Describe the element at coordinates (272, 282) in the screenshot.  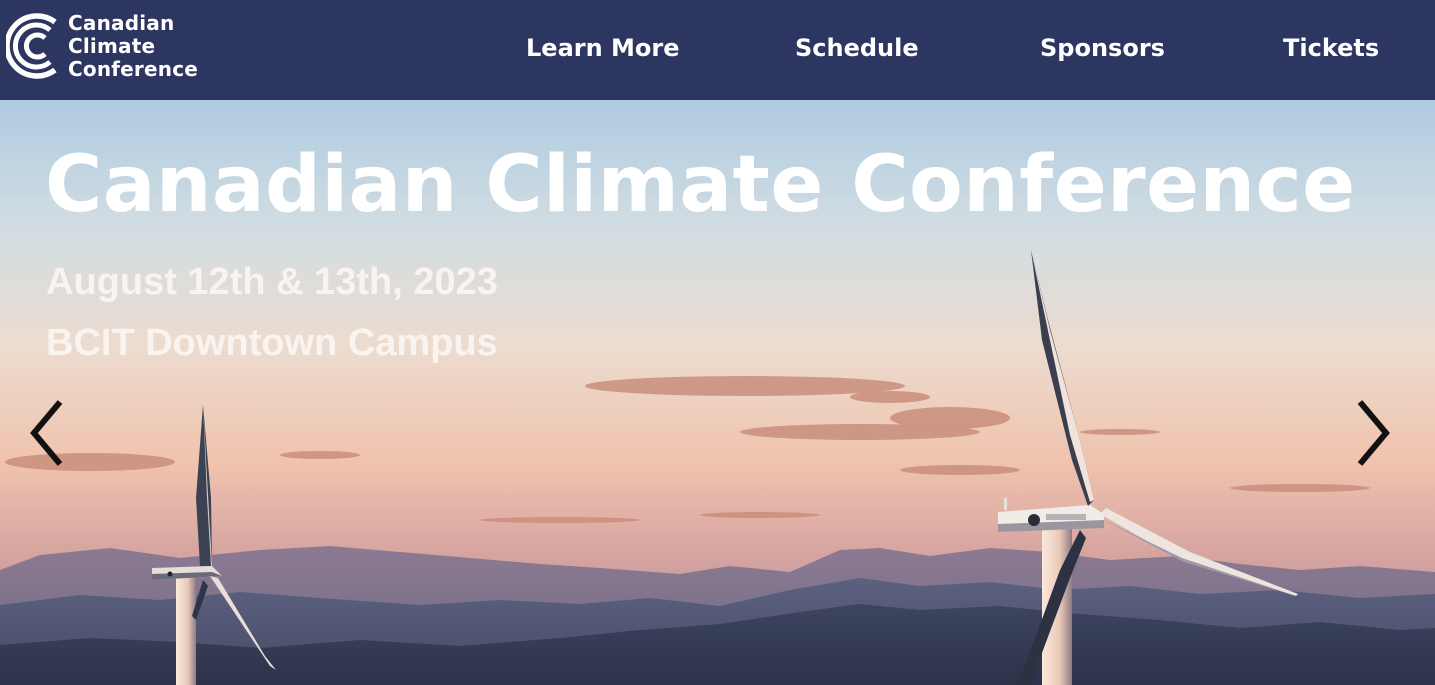
I see `event-date: August 12th & 13th, 2023` at that location.